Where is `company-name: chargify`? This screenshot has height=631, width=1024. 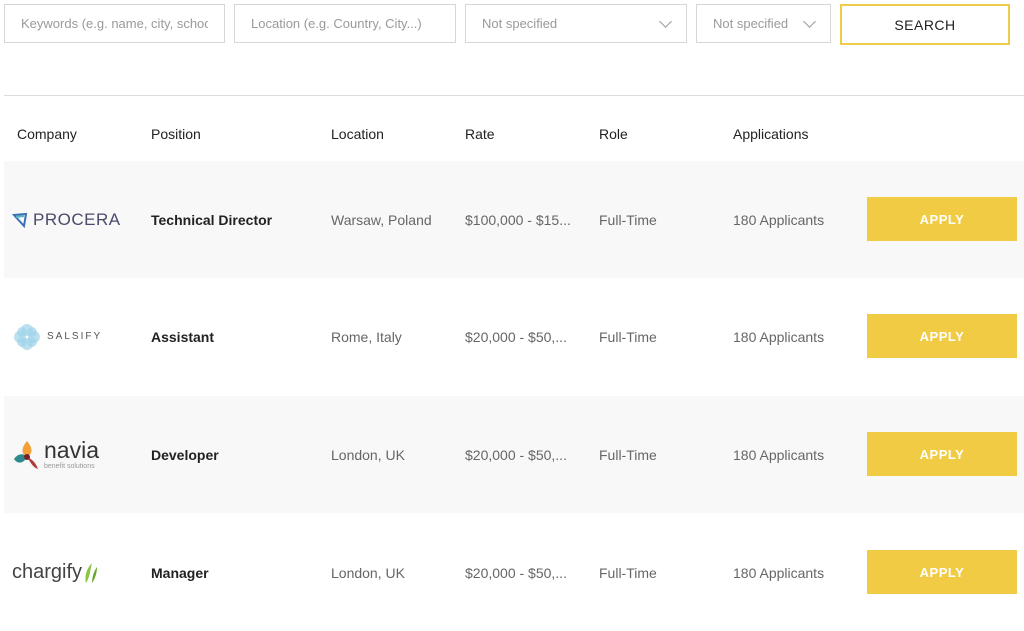
company-name: chargify is located at coordinates (47, 572).